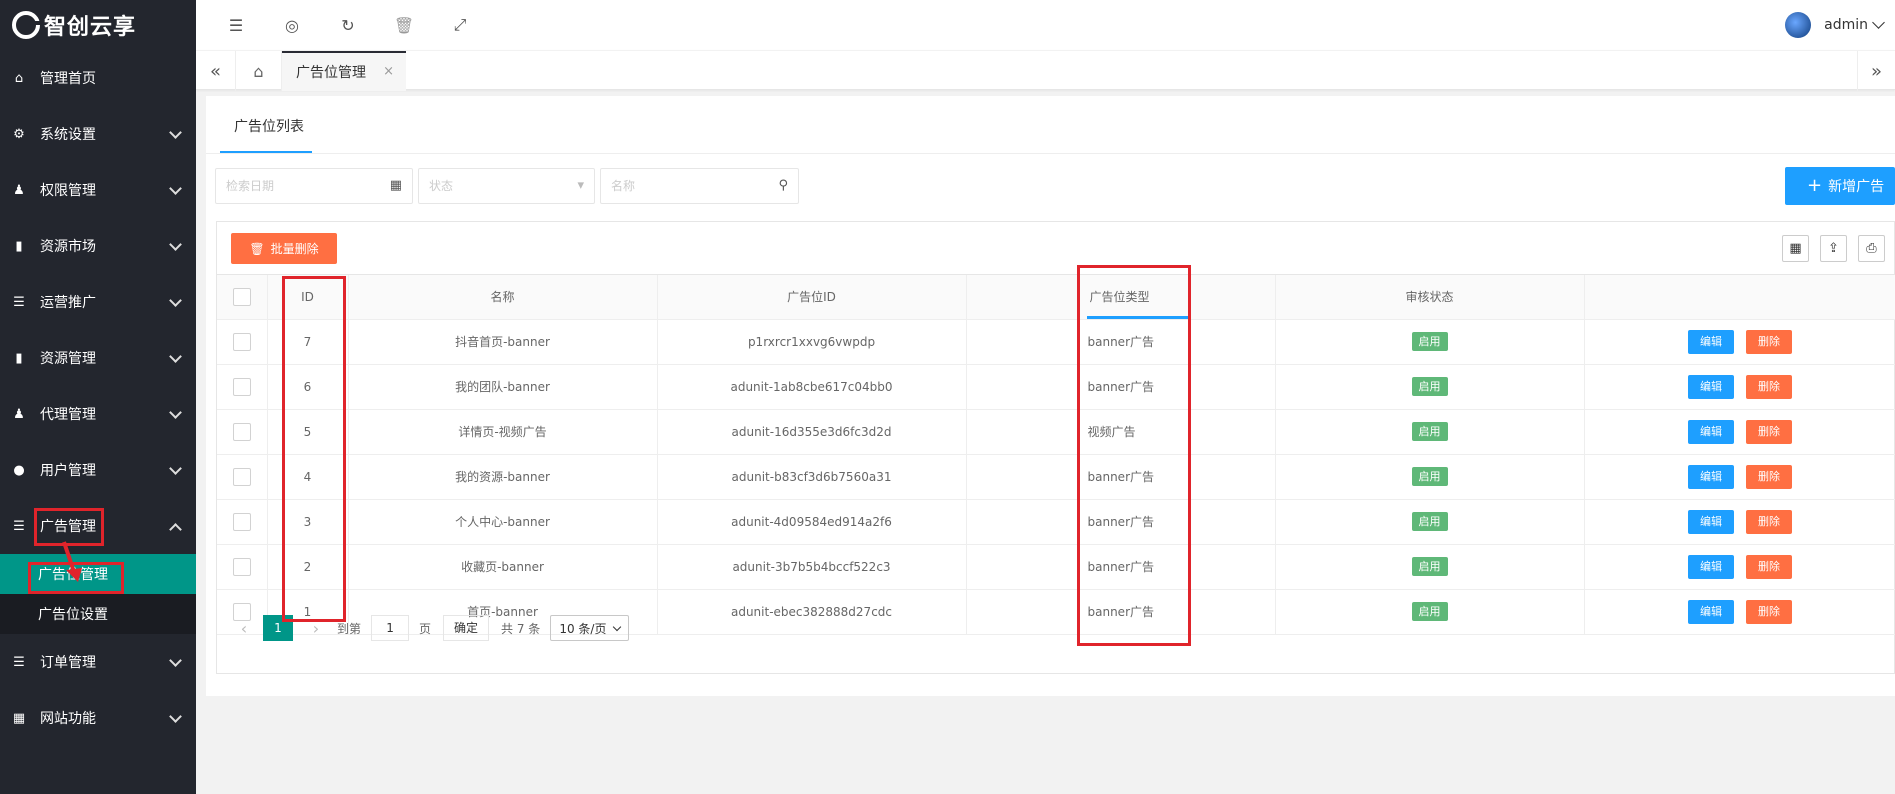 Image resolution: width=1895 pixels, height=794 pixels. What do you see at coordinates (1055, 248) in the screenshot?
I see `table-toolbar: 🗑 批量删除 ▦ ⇪ ⎙` at bounding box center [1055, 248].